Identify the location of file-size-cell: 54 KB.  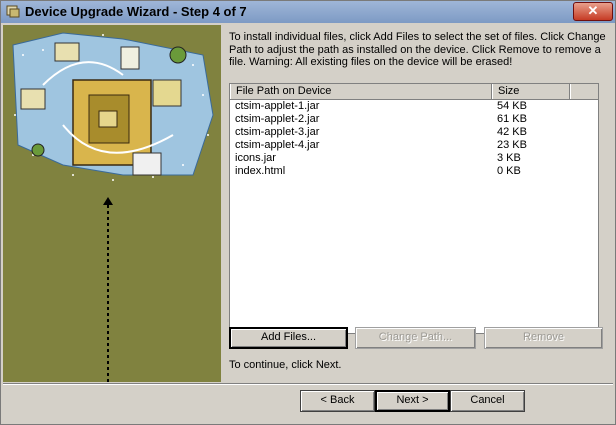
(512, 106).